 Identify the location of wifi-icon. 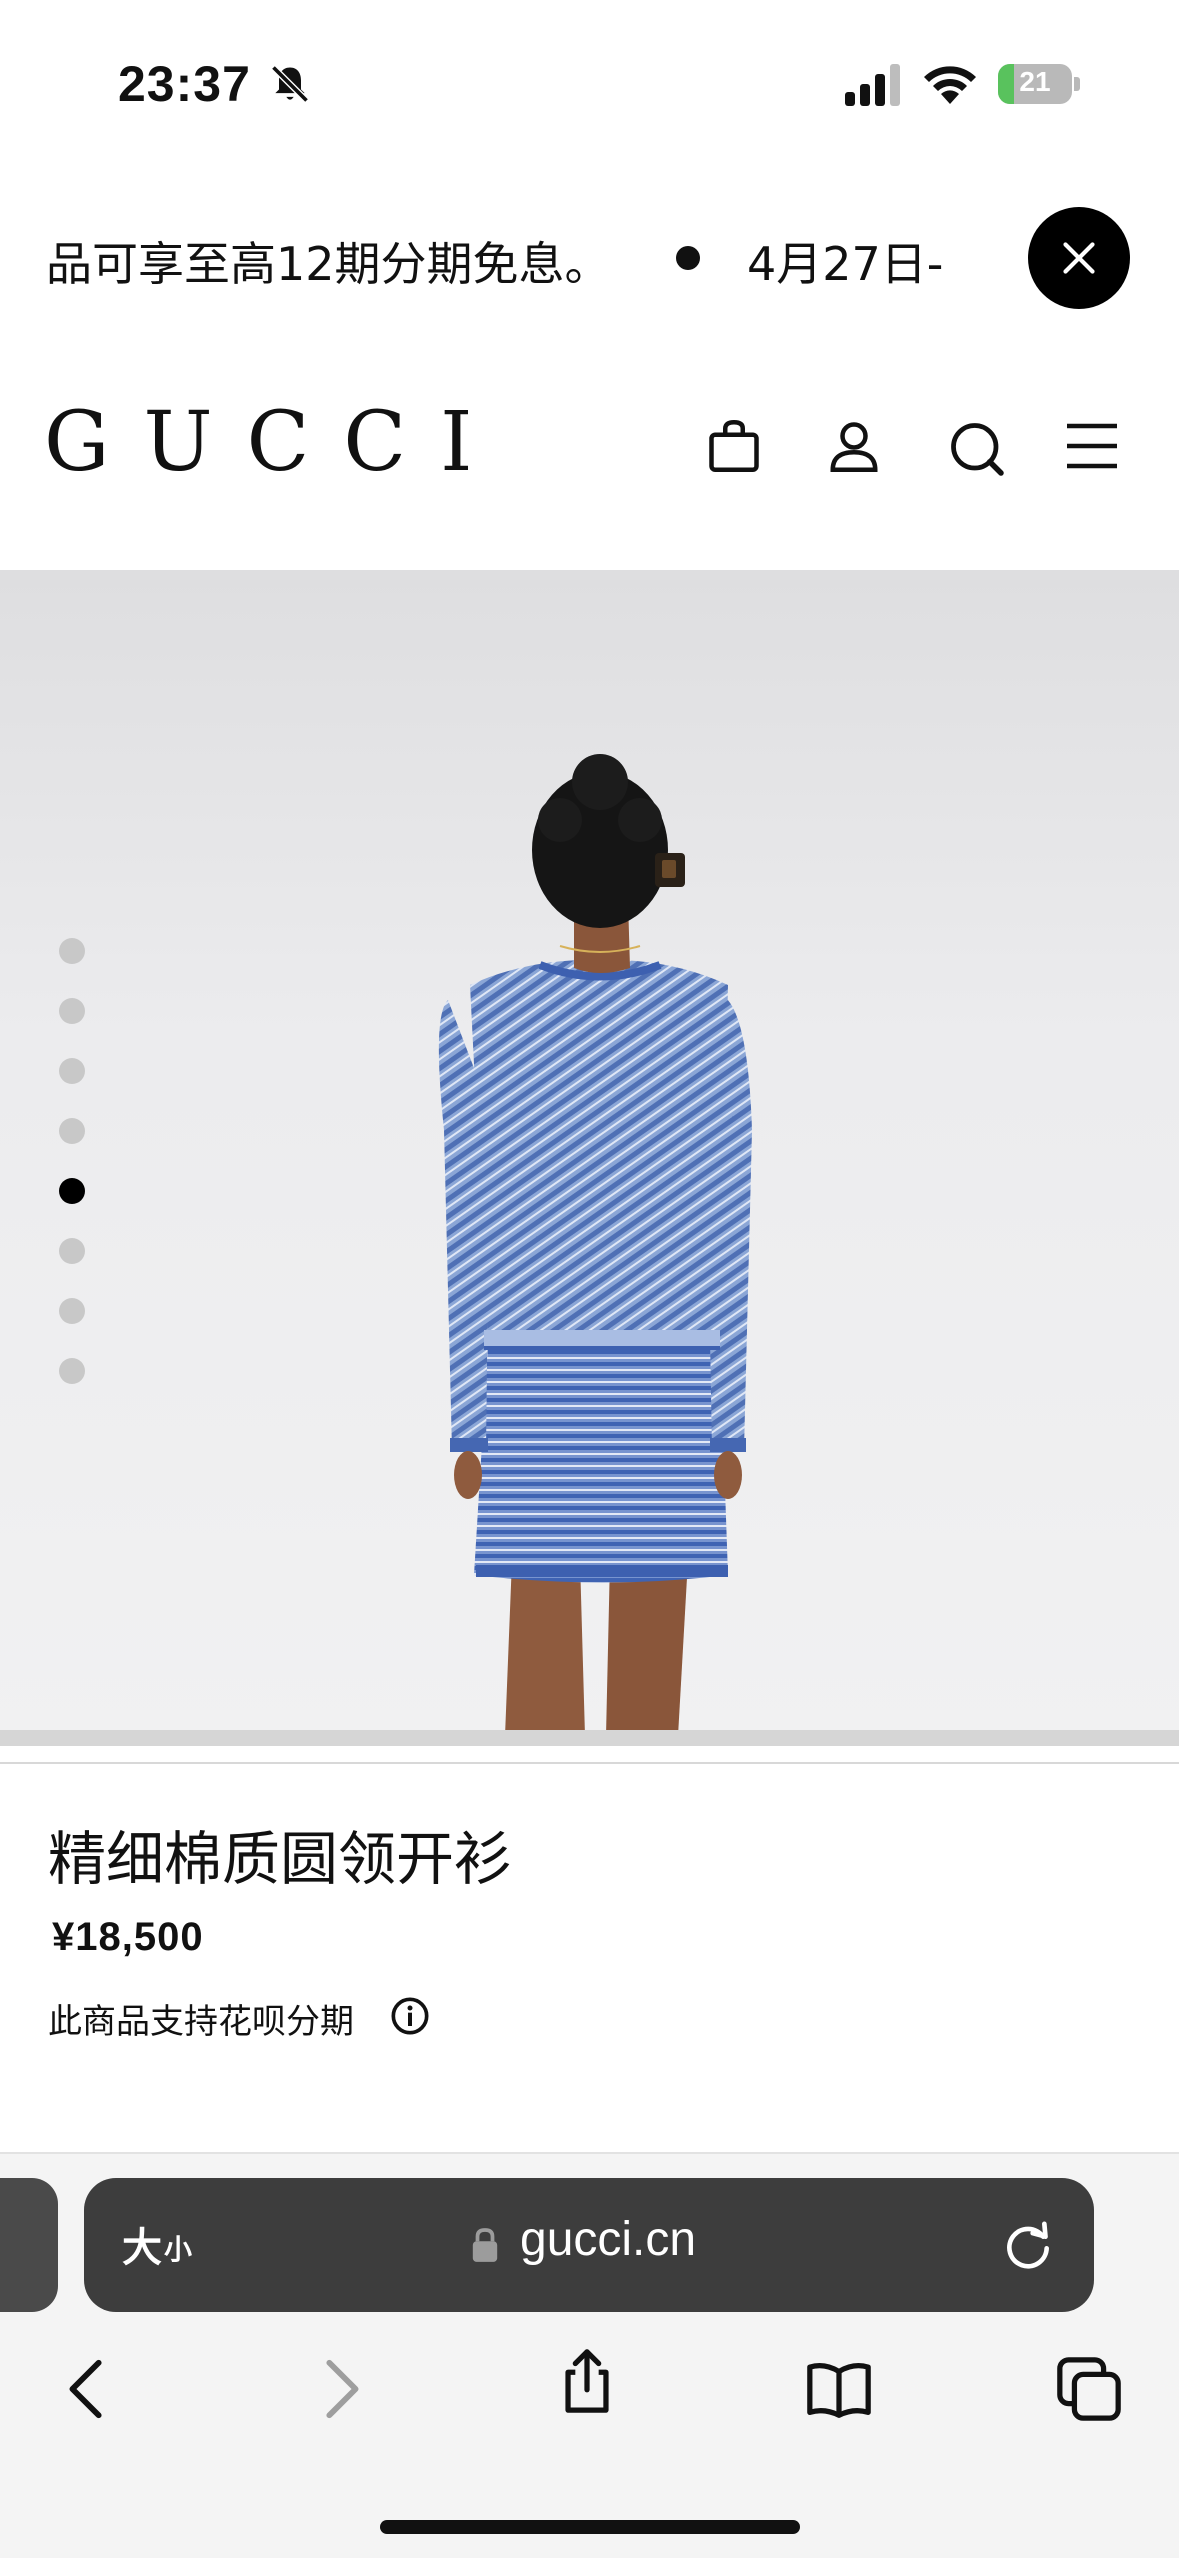
(950, 85).